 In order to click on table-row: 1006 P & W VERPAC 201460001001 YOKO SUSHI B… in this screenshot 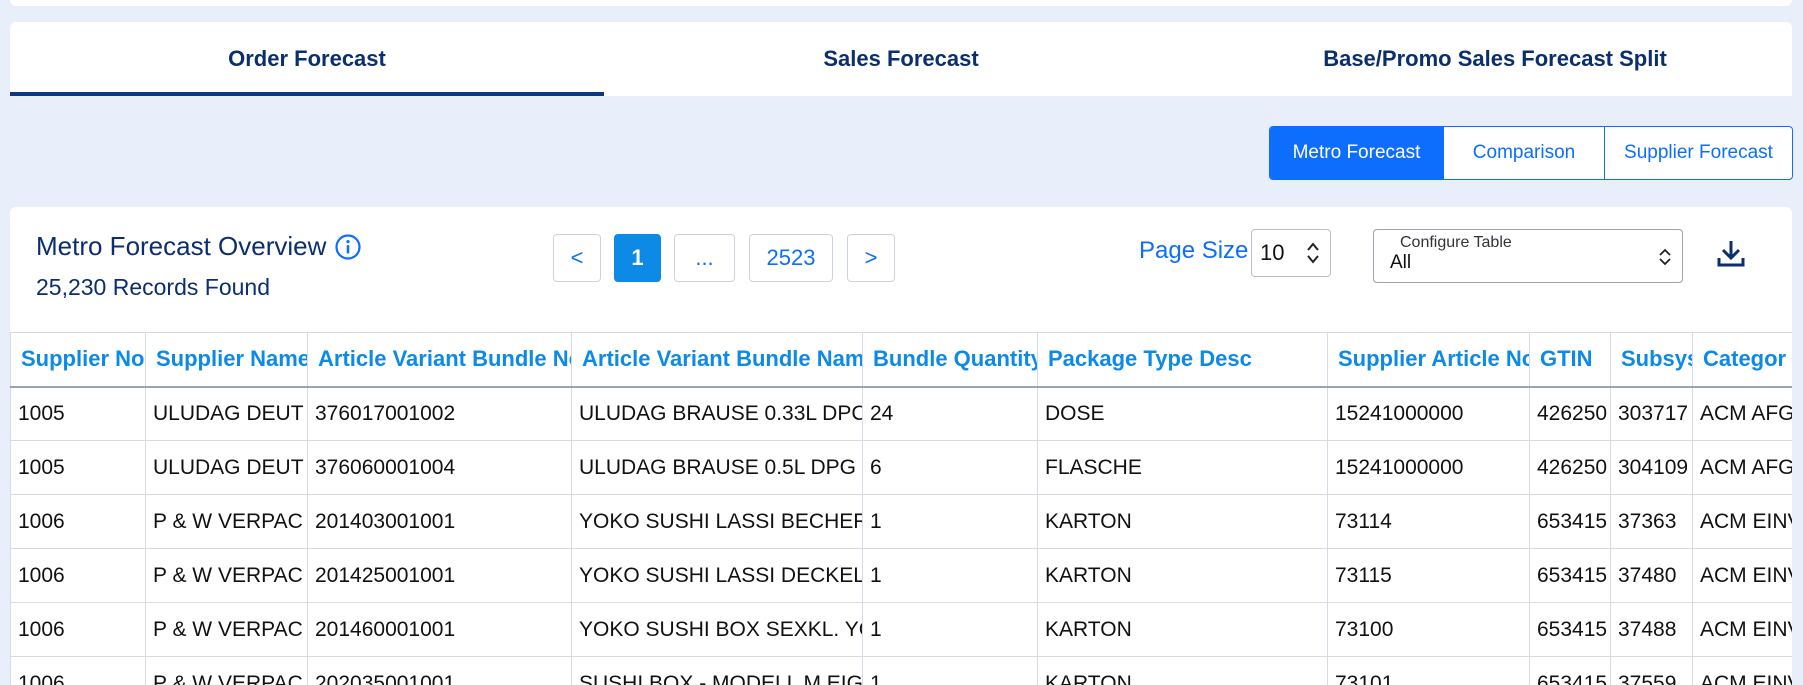, I will do `click(901, 629)`.